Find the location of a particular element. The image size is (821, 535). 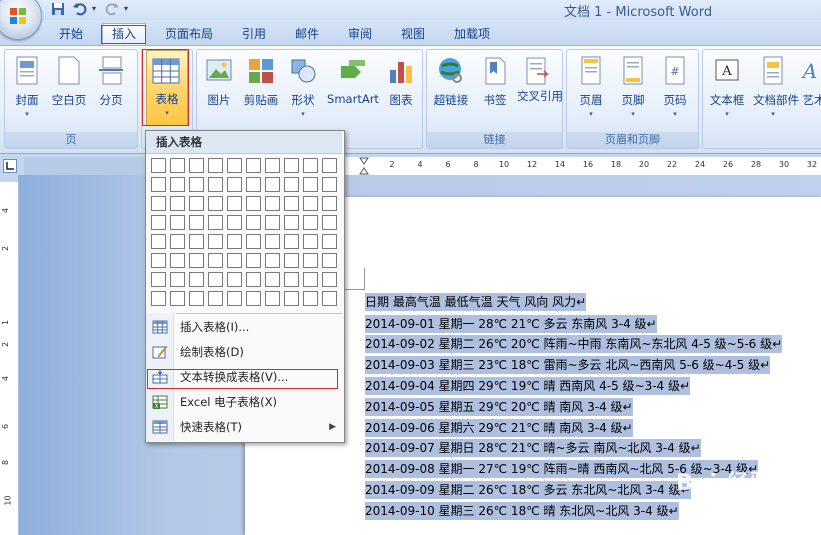

hyperlink-button: 超链接 is located at coordinates (451, 81).